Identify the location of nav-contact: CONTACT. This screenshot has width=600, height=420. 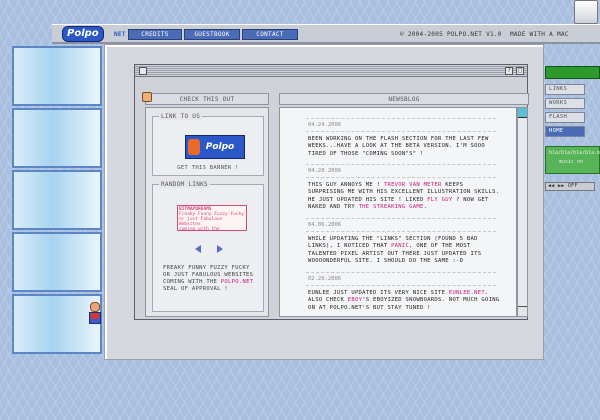
(270, 34).